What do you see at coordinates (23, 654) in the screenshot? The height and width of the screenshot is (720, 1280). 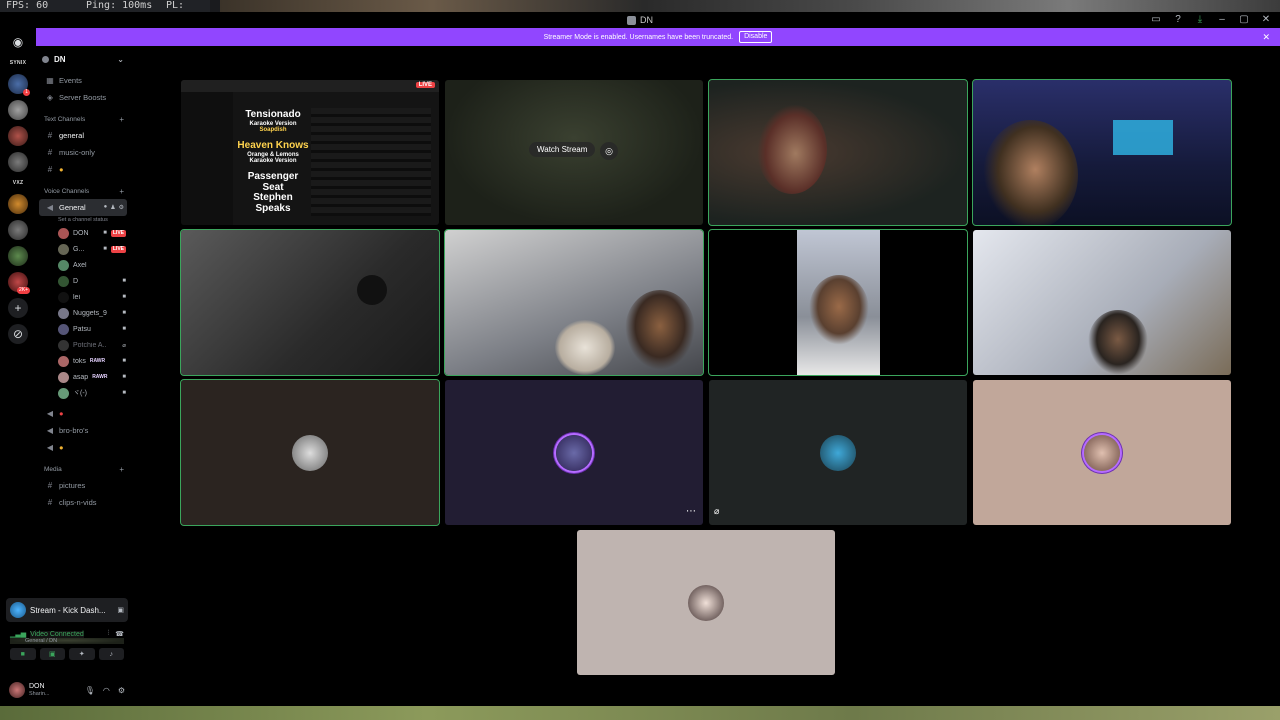 I see `camera-button: ■` at bounding box center [23, 654].